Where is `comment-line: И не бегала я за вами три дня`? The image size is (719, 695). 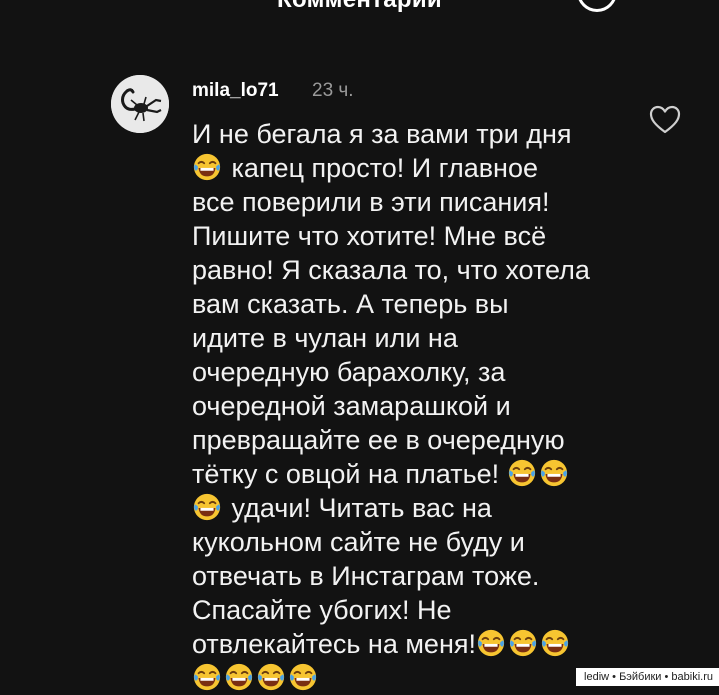 comment-line: И не бегала я за вами три дня is located at coordinates (382, 134).